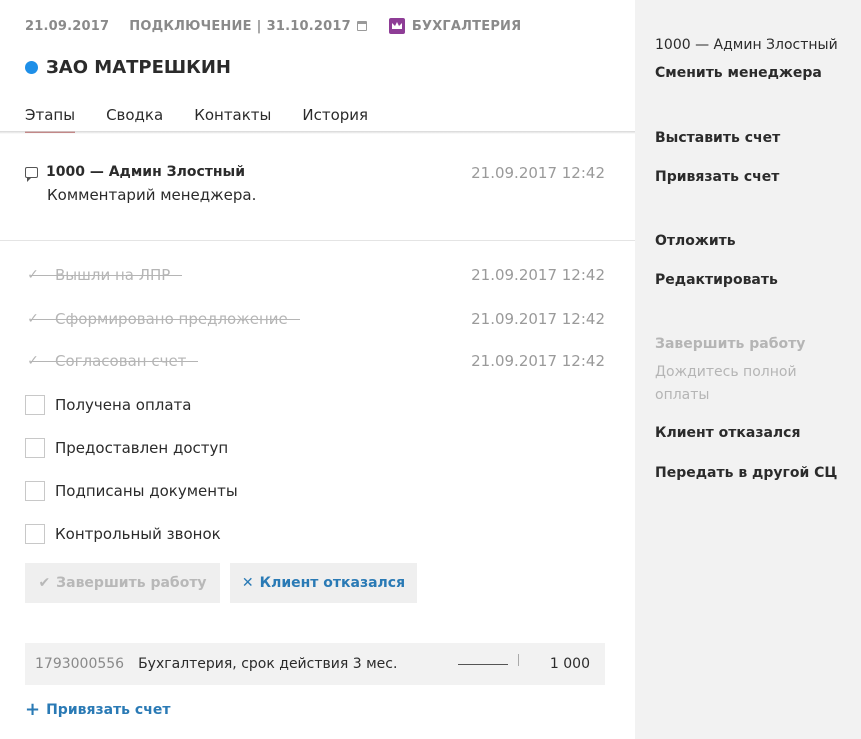 The image size is (861, 739). Describe the element at coordinates (97, 709) in the screenshot. I see `attach-invoice-link: + Привязать счет` at that location.